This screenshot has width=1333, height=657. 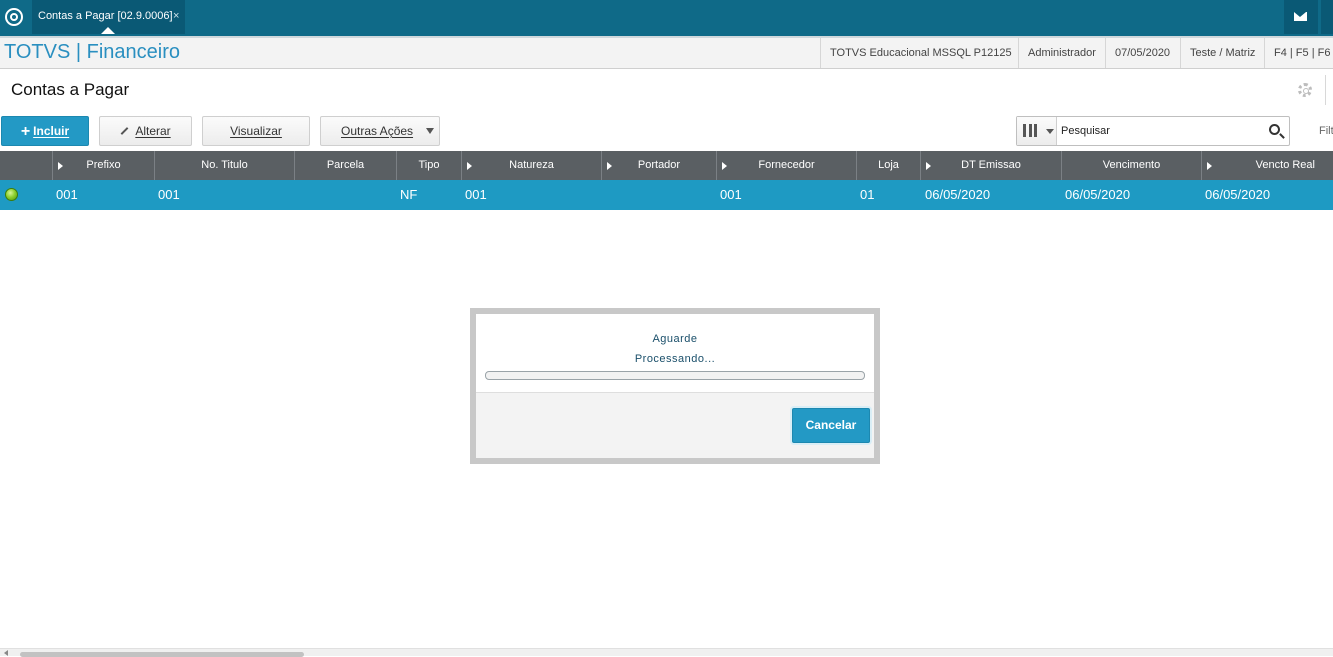 I want to click on messages-button, so click(x=1301, y=17).